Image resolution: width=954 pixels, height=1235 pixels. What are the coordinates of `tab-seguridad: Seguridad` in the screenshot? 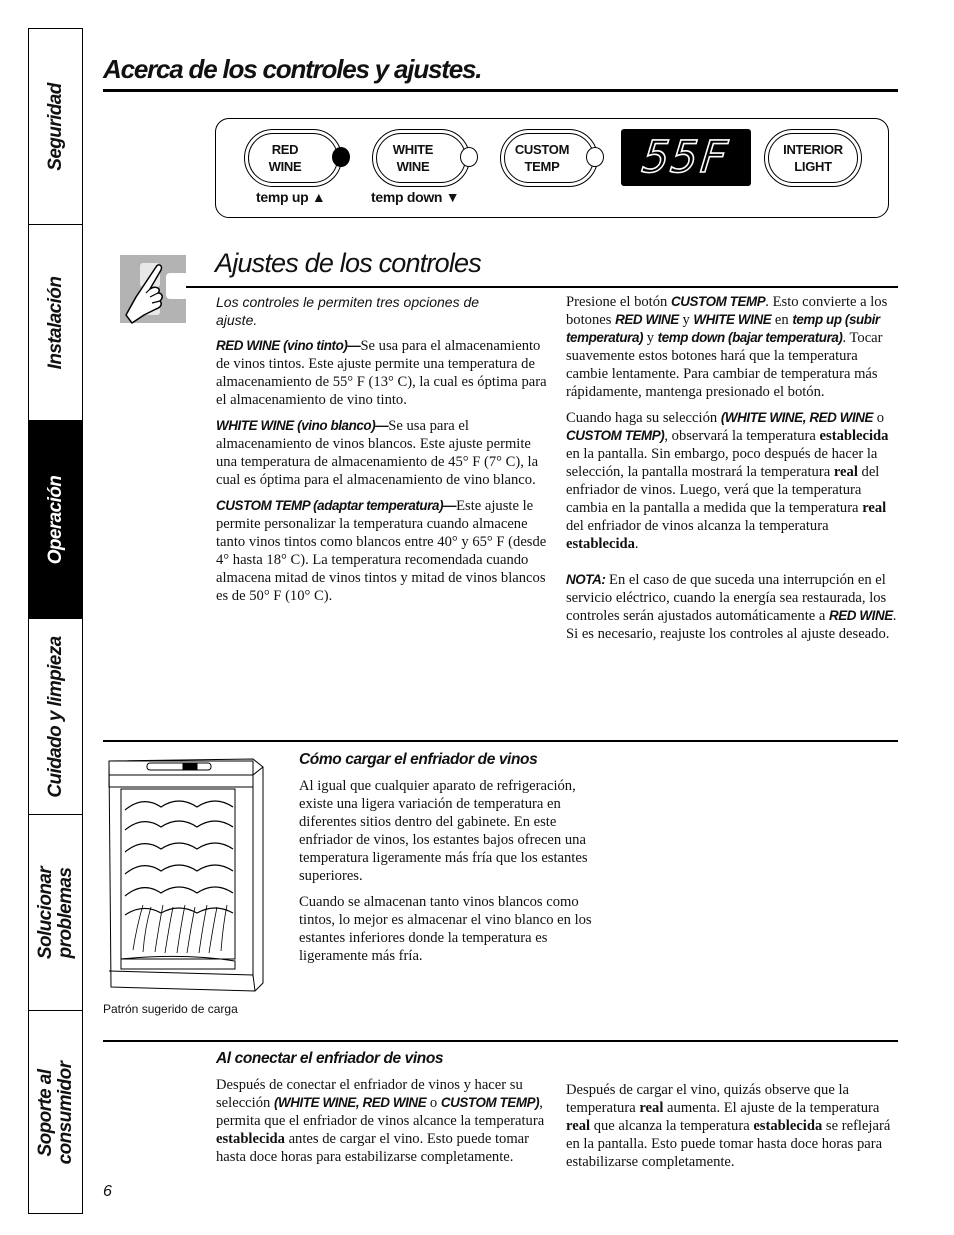 It's located at (55, 127).